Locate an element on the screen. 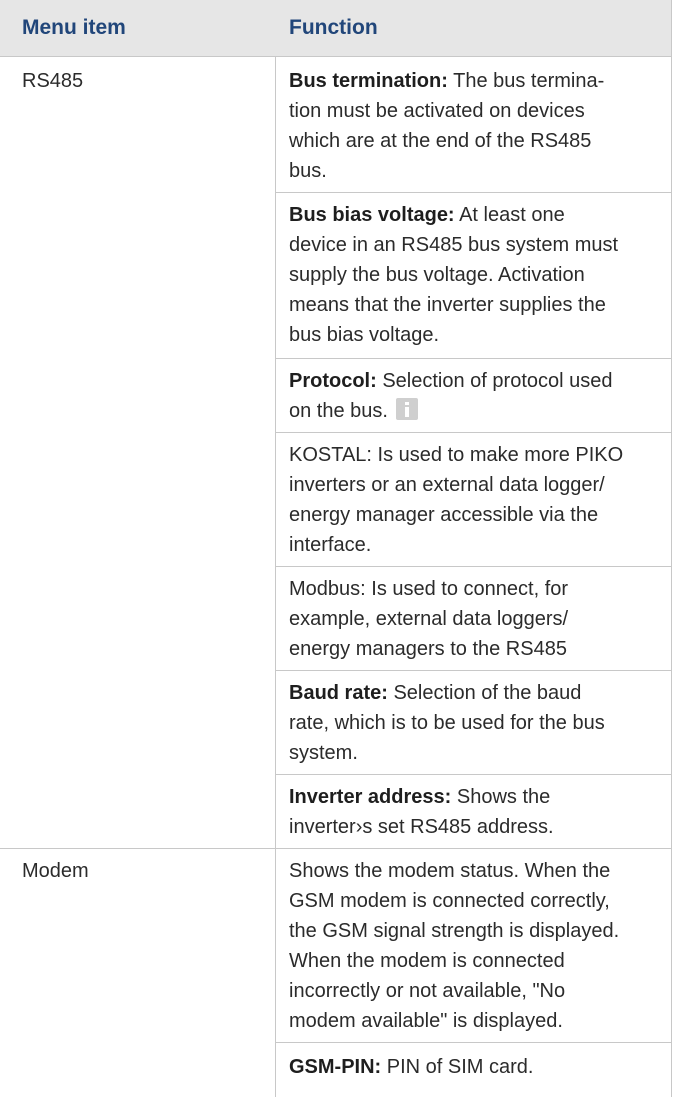 The width and height of the screenshot is (678, 1097). entry-line: energy manager accessible via the is located at coordinates (444, 515).